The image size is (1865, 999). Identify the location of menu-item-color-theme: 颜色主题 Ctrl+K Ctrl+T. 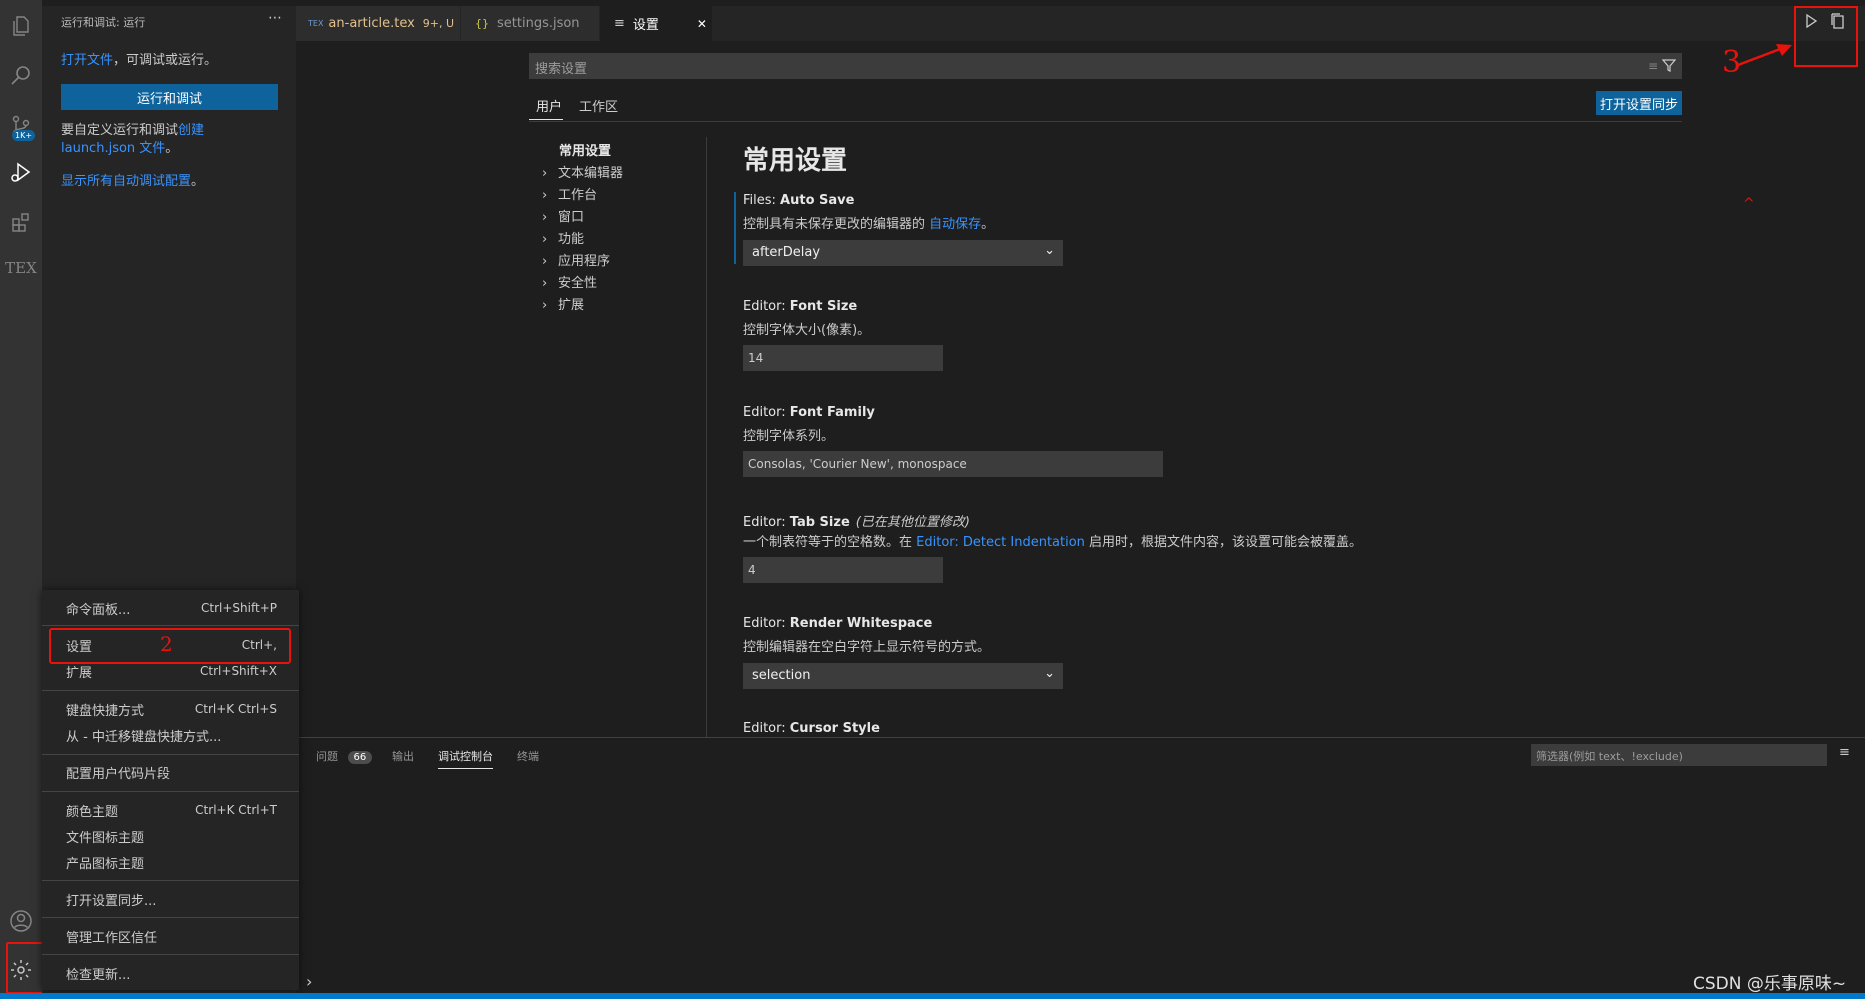
(171, 810).